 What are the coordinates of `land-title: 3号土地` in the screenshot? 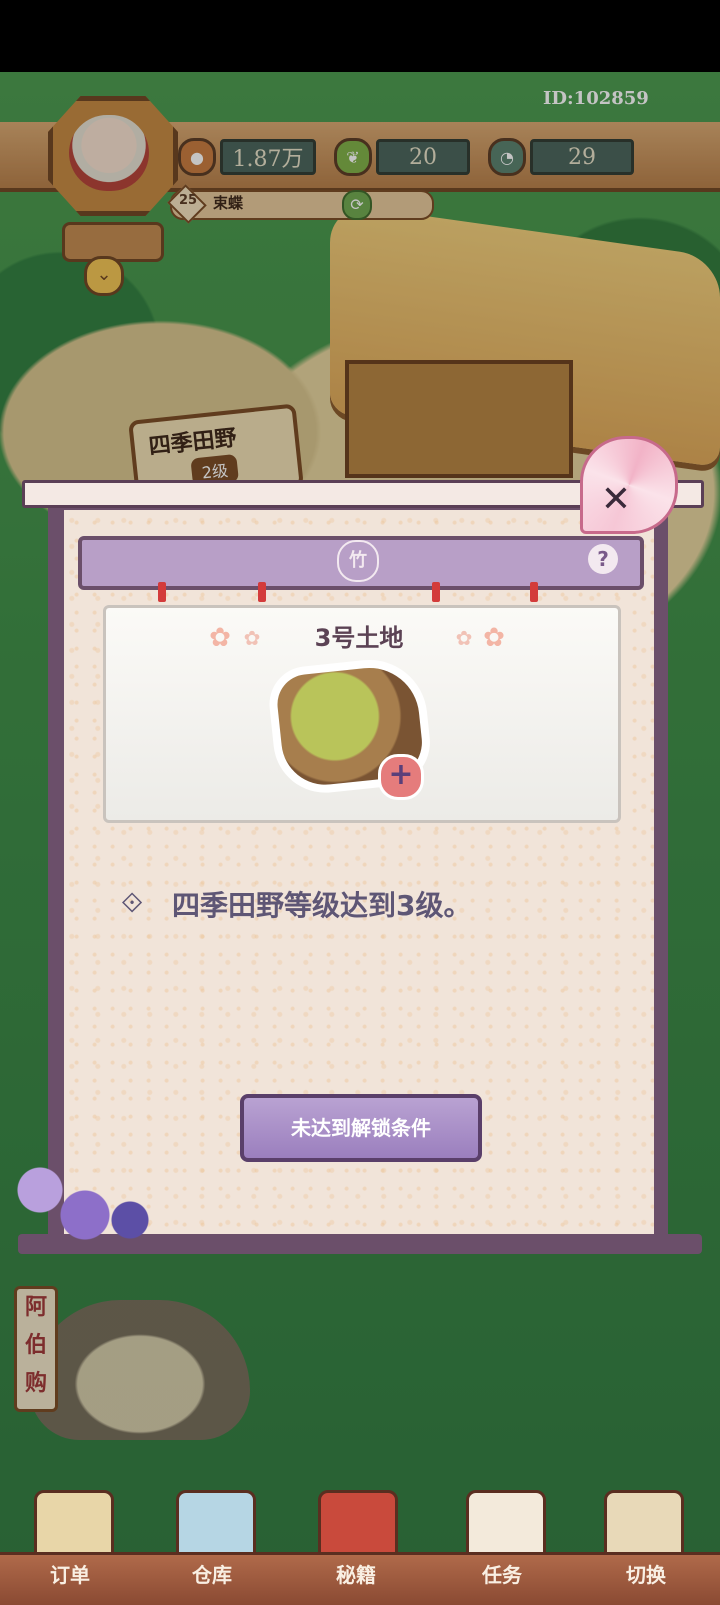 It's located at (359, 638).